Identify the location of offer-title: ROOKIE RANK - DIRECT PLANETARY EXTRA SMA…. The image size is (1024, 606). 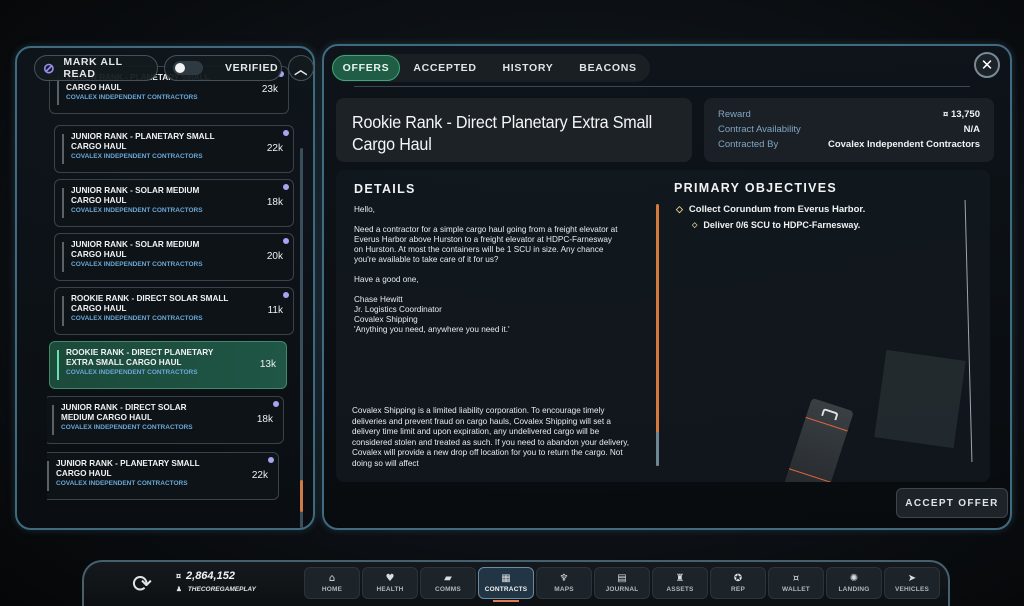
(140, 357).